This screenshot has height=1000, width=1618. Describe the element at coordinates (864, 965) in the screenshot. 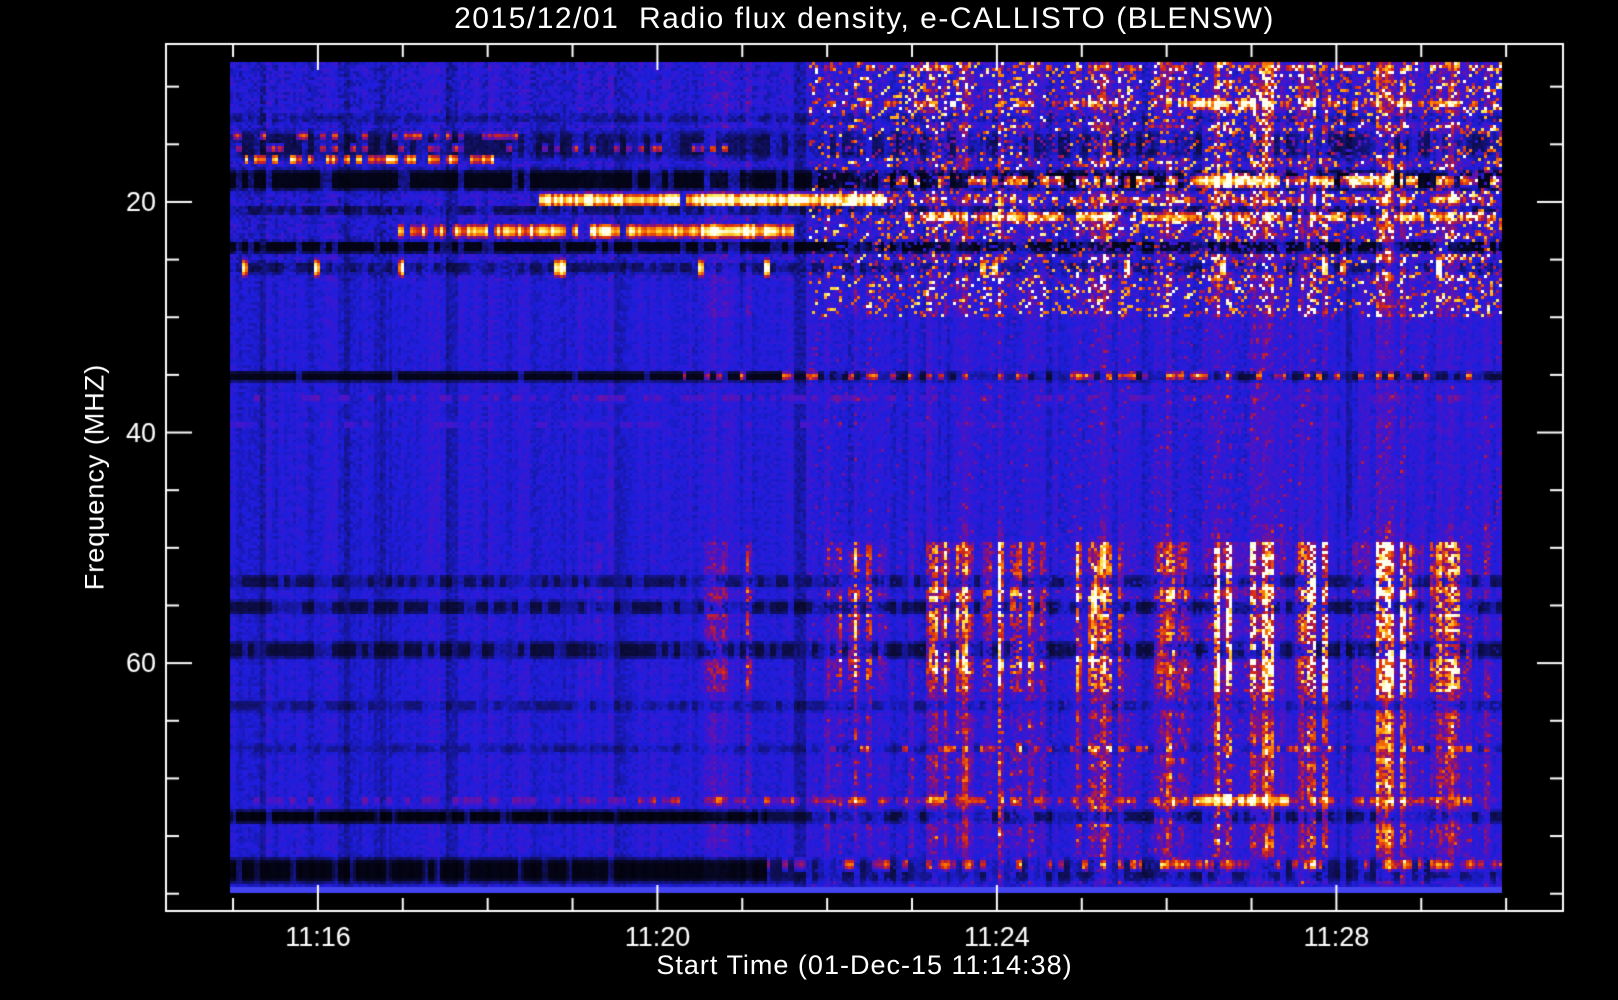

I see `x-axis-label: Start Time (01-Dec-15 11:14:38)` at that location.